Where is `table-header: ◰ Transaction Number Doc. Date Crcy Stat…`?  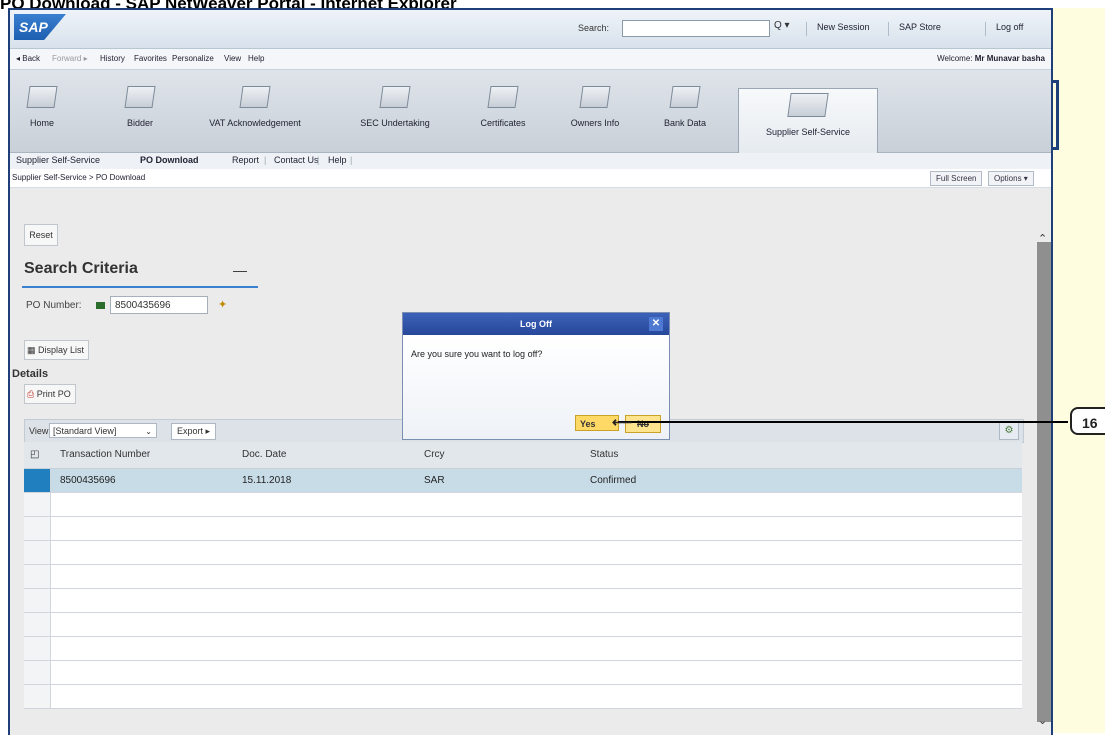
table-header: ◰ Transaction Number Doc. Date Crcy Stat… is located at coordinates (523, 455).